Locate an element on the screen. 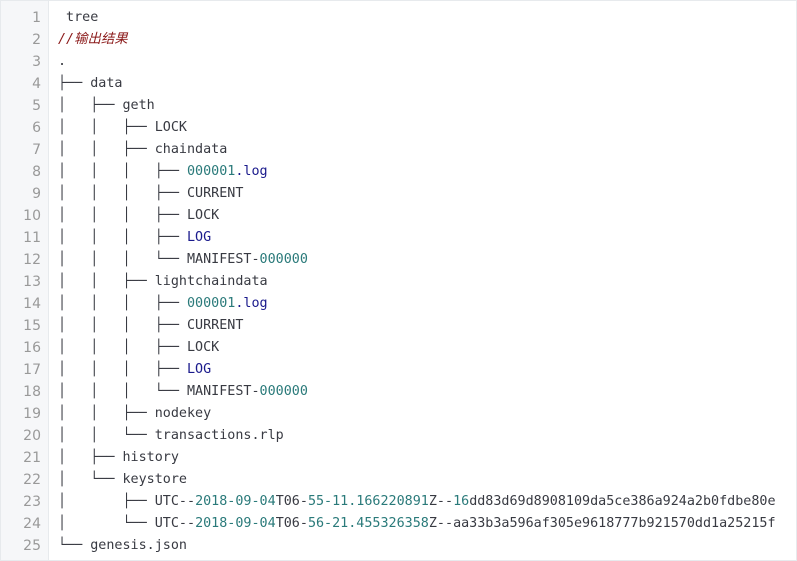 The image size is (797, 561). code-line: 5 │ ├── geth is located at coordinates (398, 106).